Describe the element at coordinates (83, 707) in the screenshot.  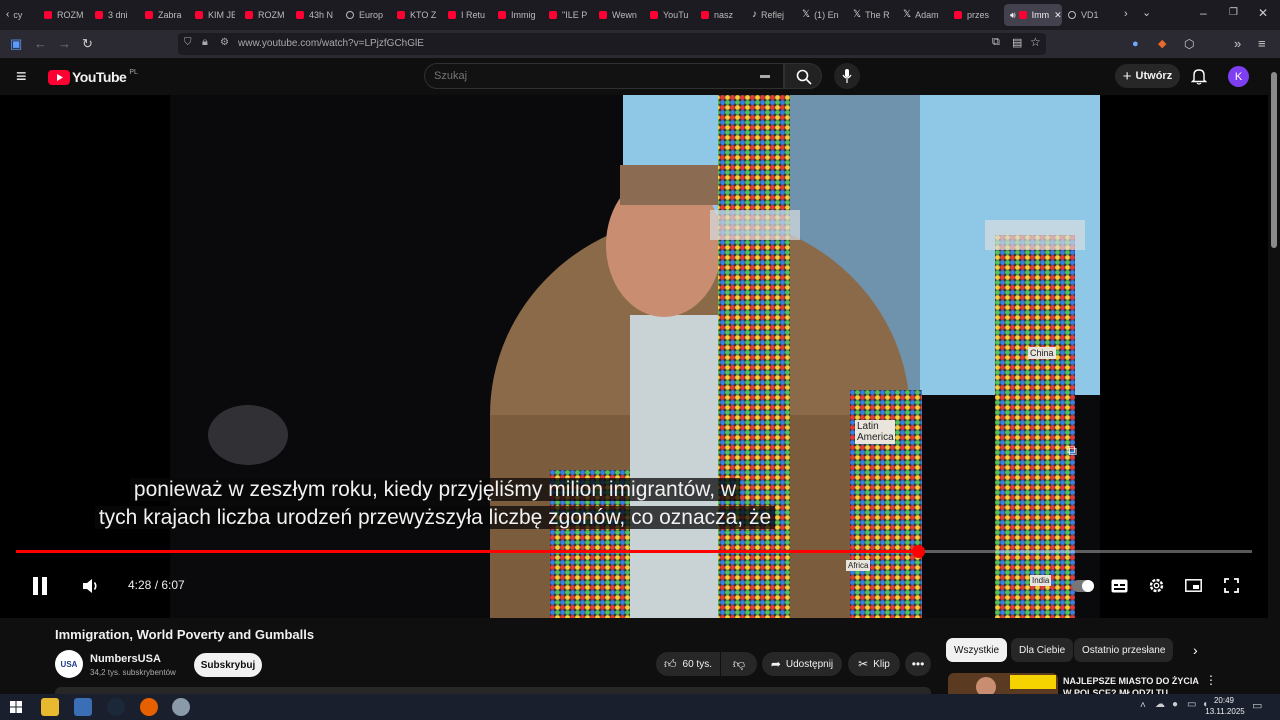
I see `remote-desktop-icon` at that location.